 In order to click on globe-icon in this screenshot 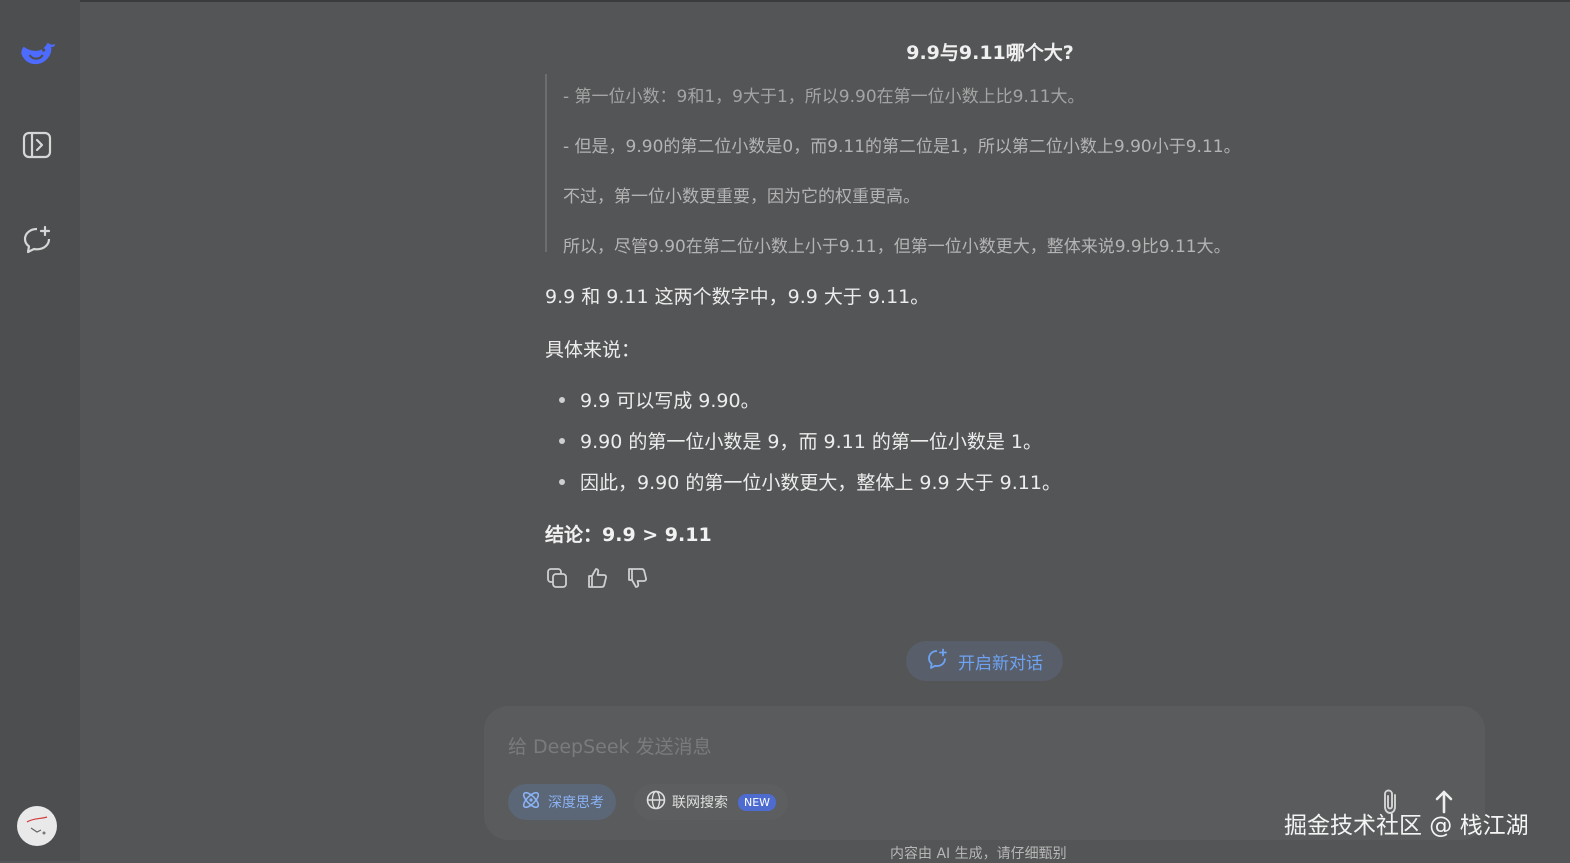, I will do `click(656, 802)`.